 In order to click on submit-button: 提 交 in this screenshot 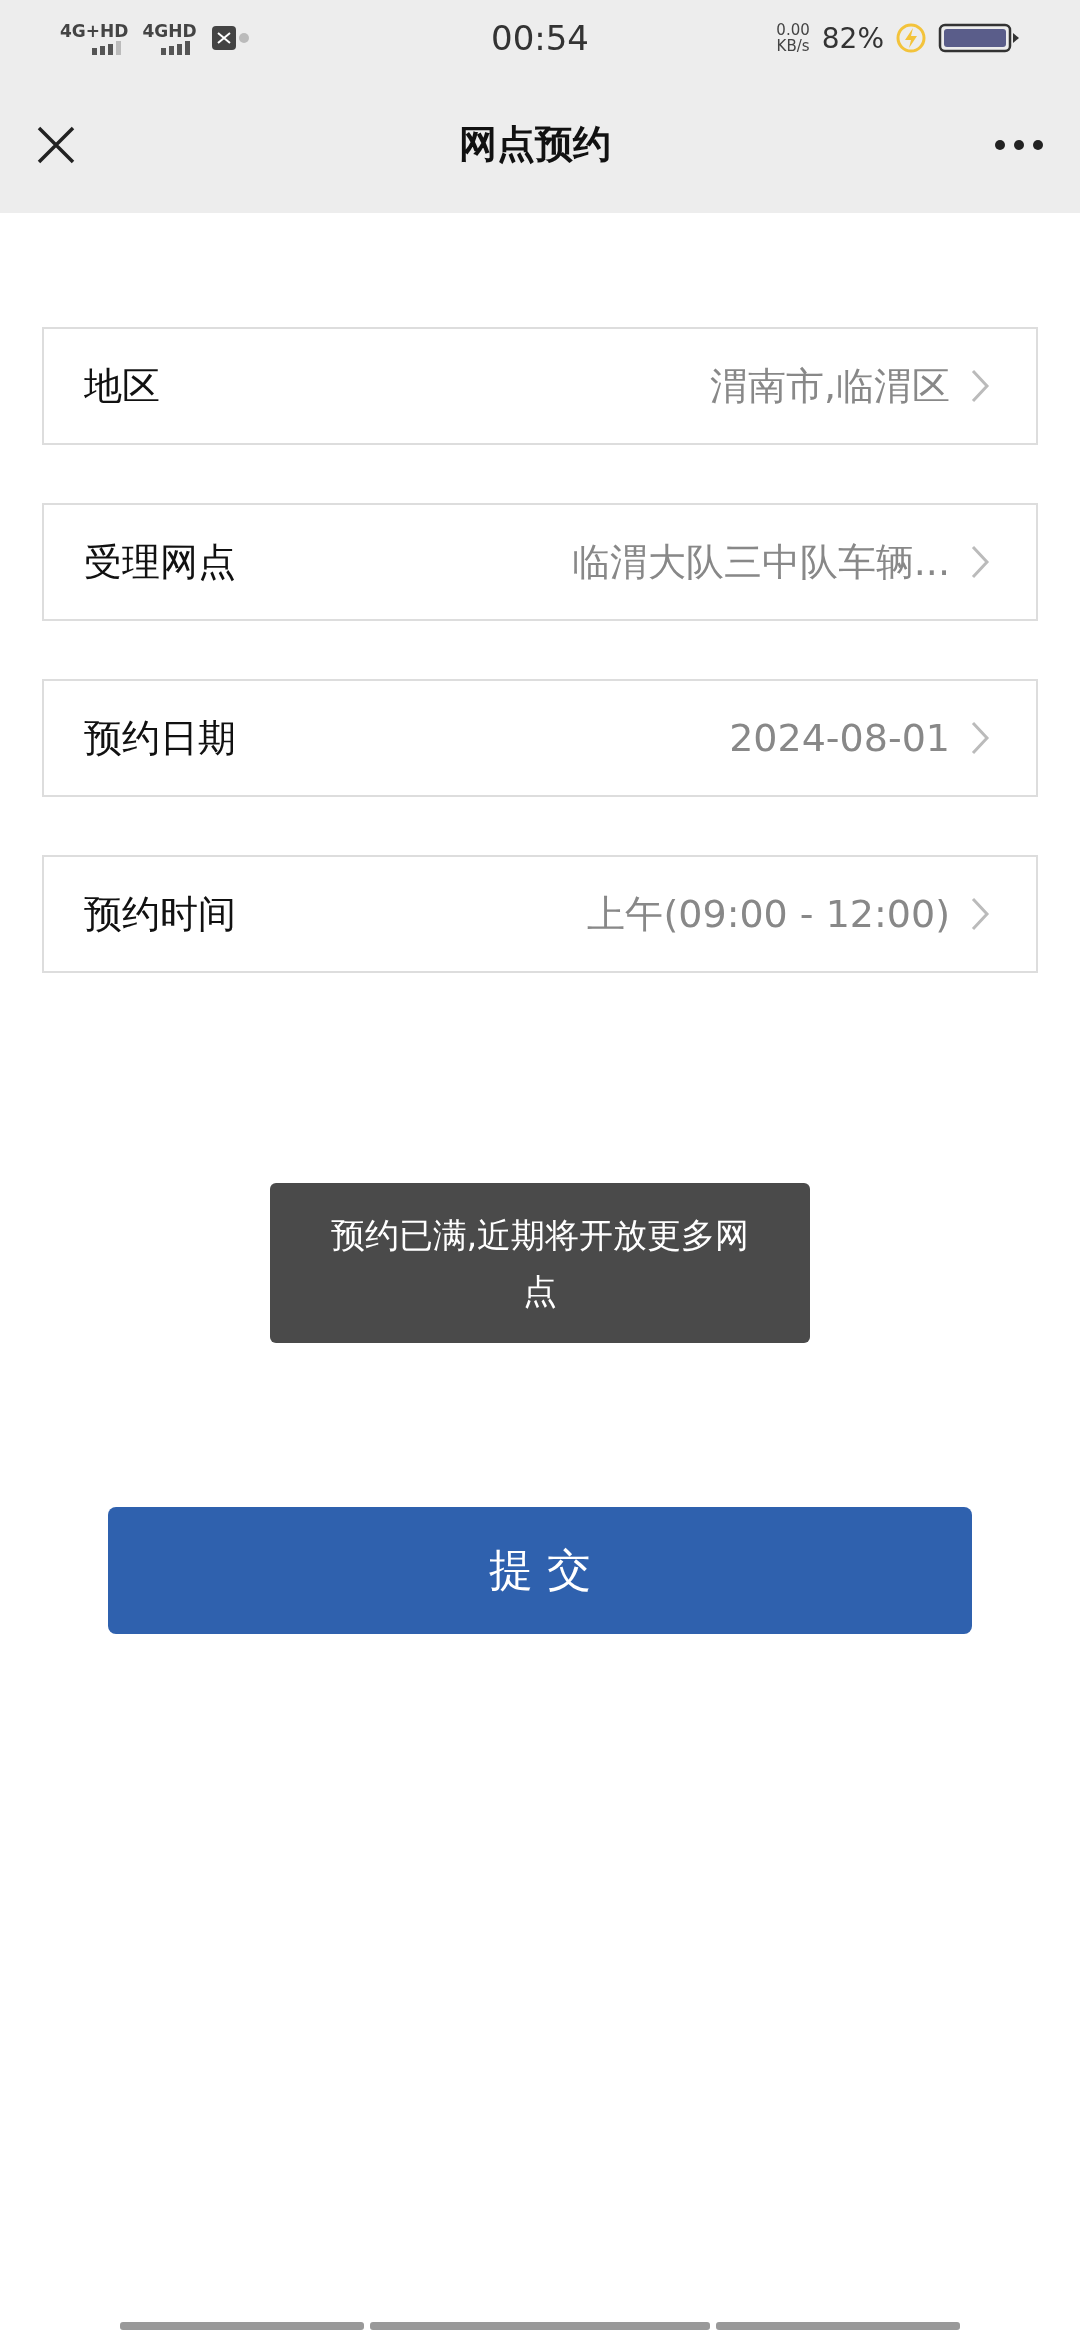, I will do `click(540, 1570)`.